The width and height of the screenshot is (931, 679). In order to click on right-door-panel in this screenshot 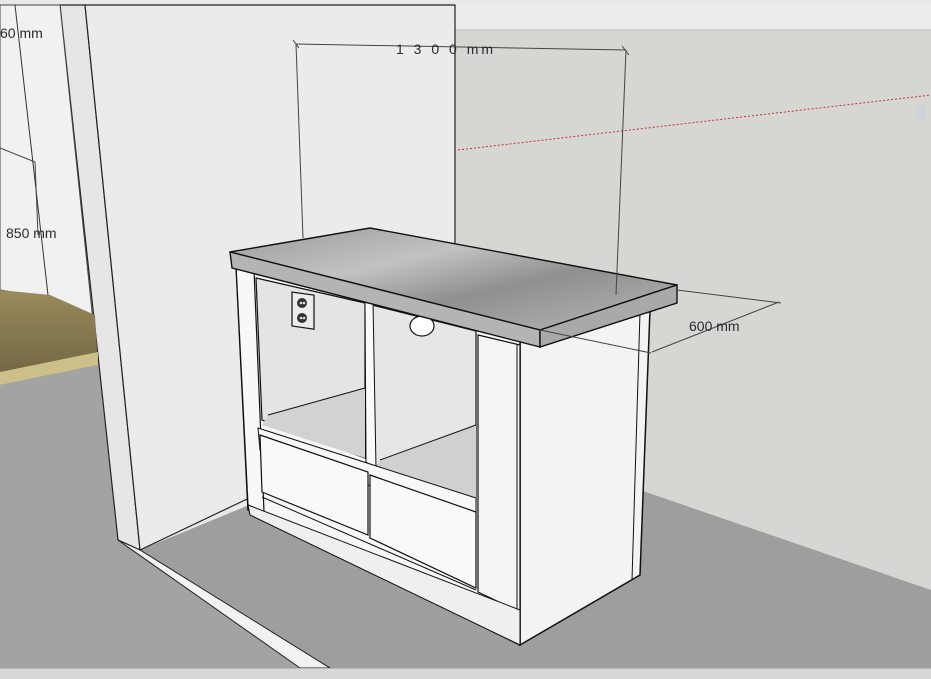, I will do `click(499, 473)`.